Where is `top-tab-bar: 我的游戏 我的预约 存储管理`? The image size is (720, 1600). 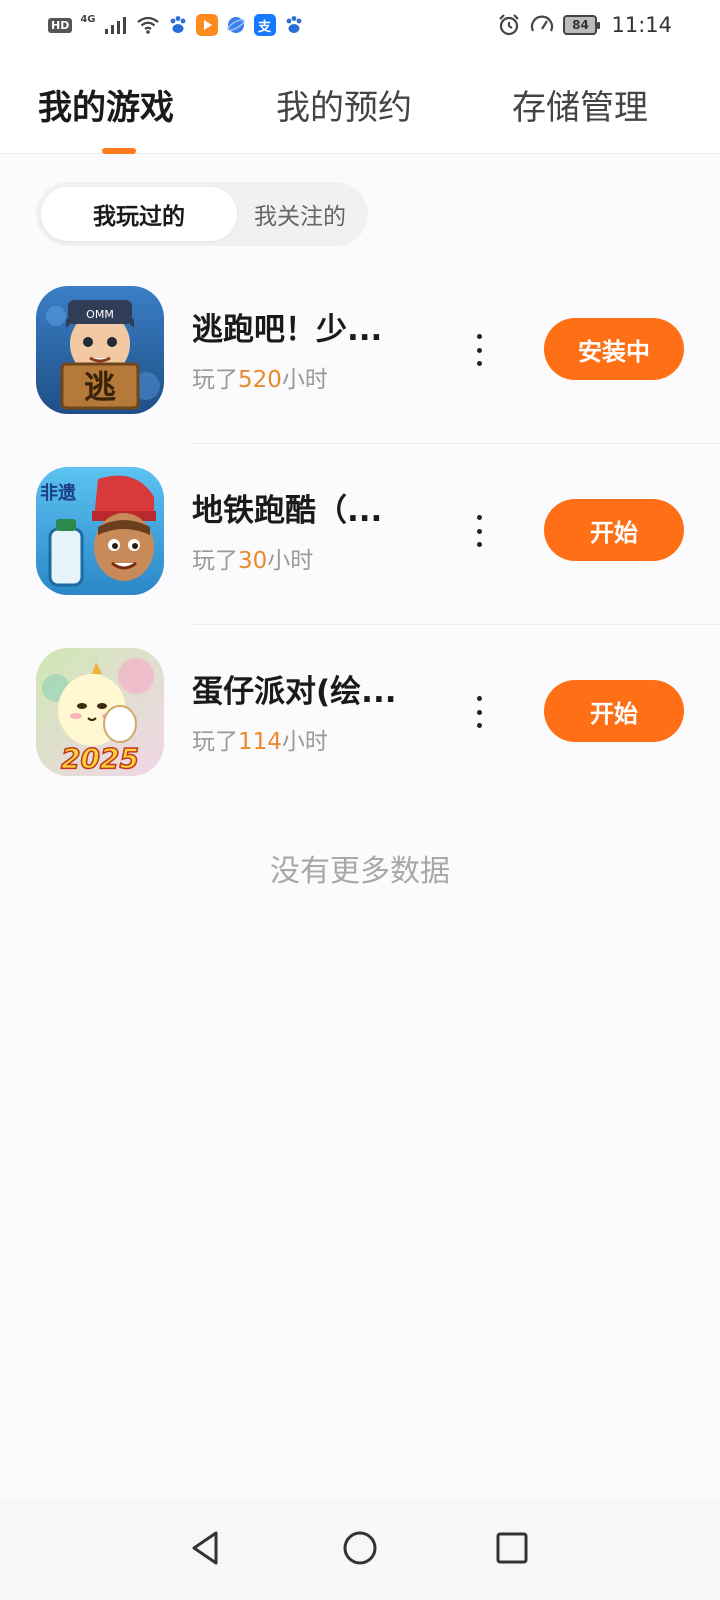 top-tab-bar: 我的游戏 我的预约 存储管理 is located at coordinates (360, 102).